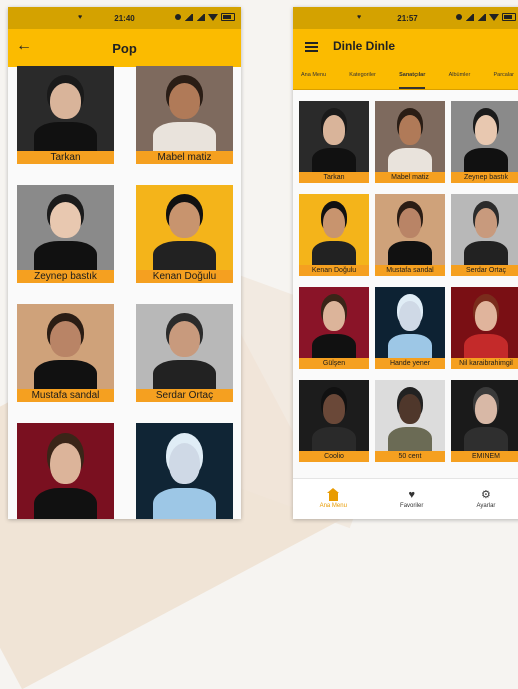 The width and height of the screenshot is (518, 689). What do you see at coordinates (184, 503) in the screenshot?
I see `portrait-body` at bounding box center [184, 503].